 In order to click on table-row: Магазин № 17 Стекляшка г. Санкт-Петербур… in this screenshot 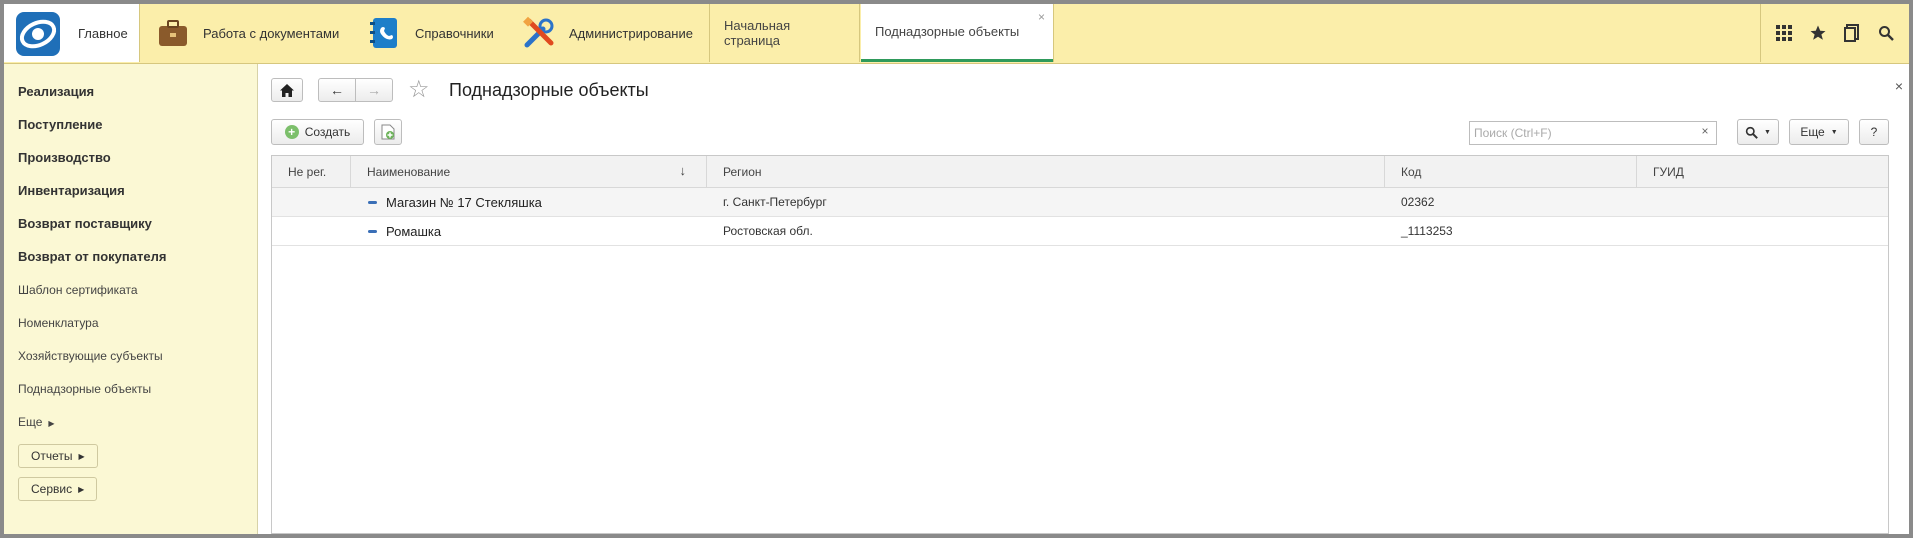, I will do `click(1080, 202)`.